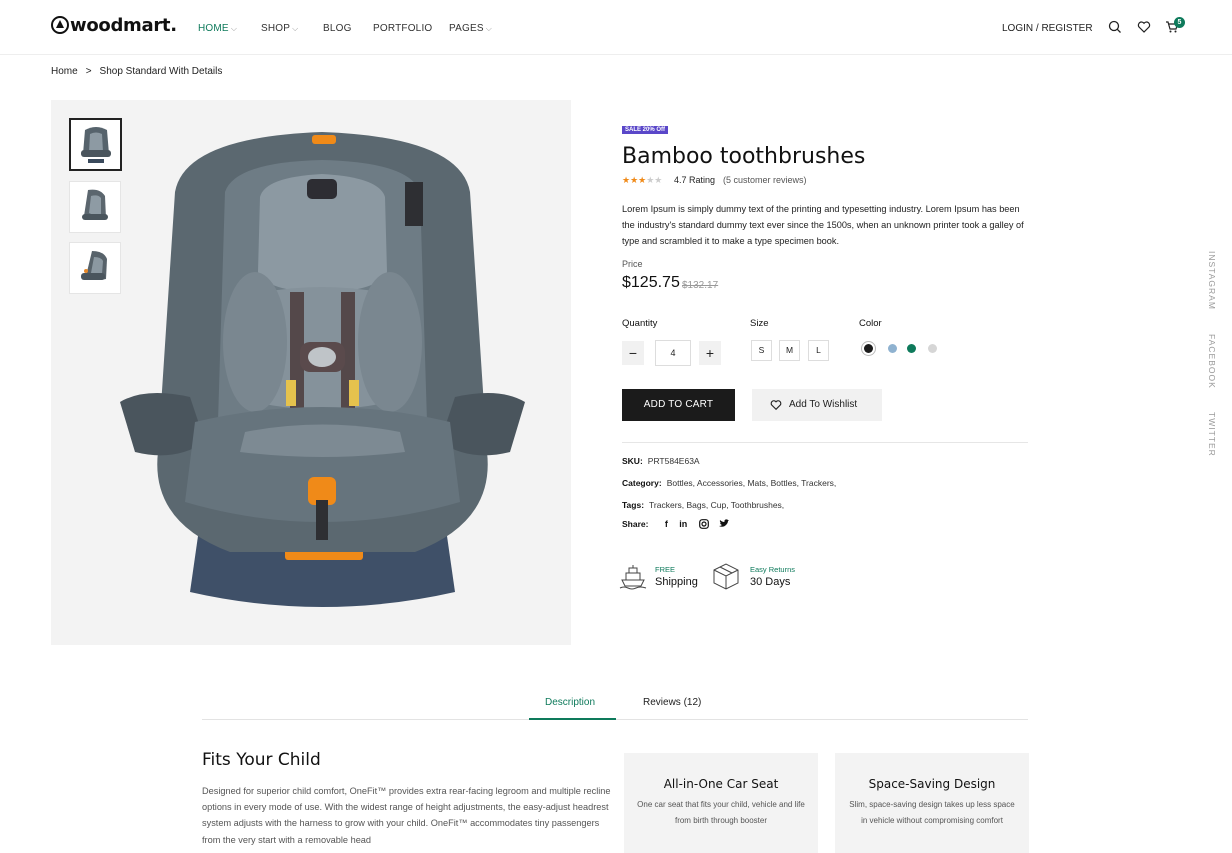  Describe the element at coordinates (765, 180) in the screenshot. I see `reviews-link: (5 customer reviews)` at that location.